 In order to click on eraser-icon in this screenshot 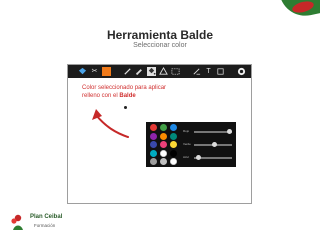, I will do `click(196, 71)`.